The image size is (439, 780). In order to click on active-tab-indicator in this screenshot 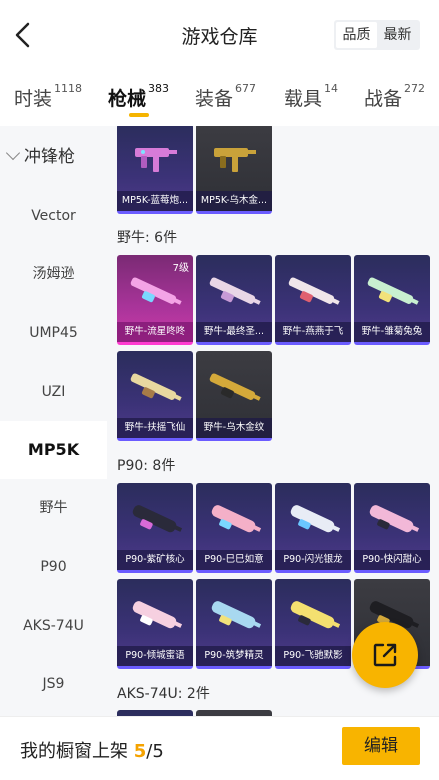, I will do `click(139, 115)`.